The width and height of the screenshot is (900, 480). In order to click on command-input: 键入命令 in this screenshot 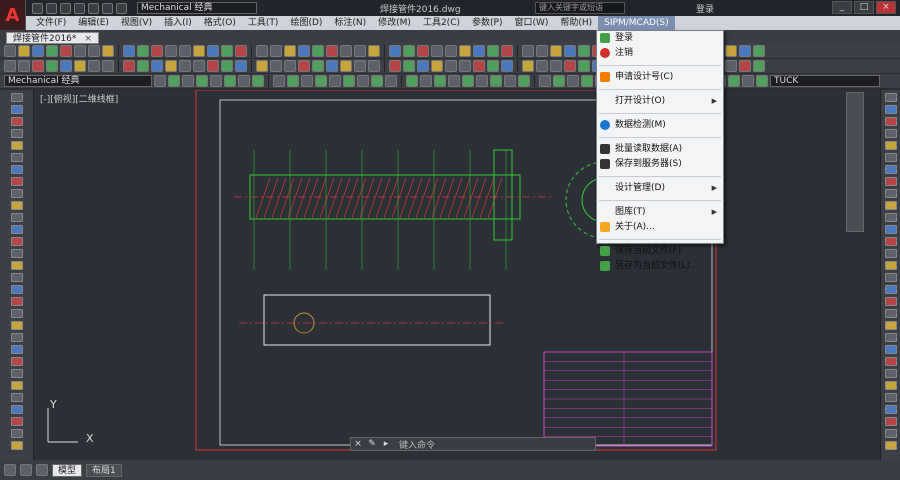, I will do `click(417, 444)`.